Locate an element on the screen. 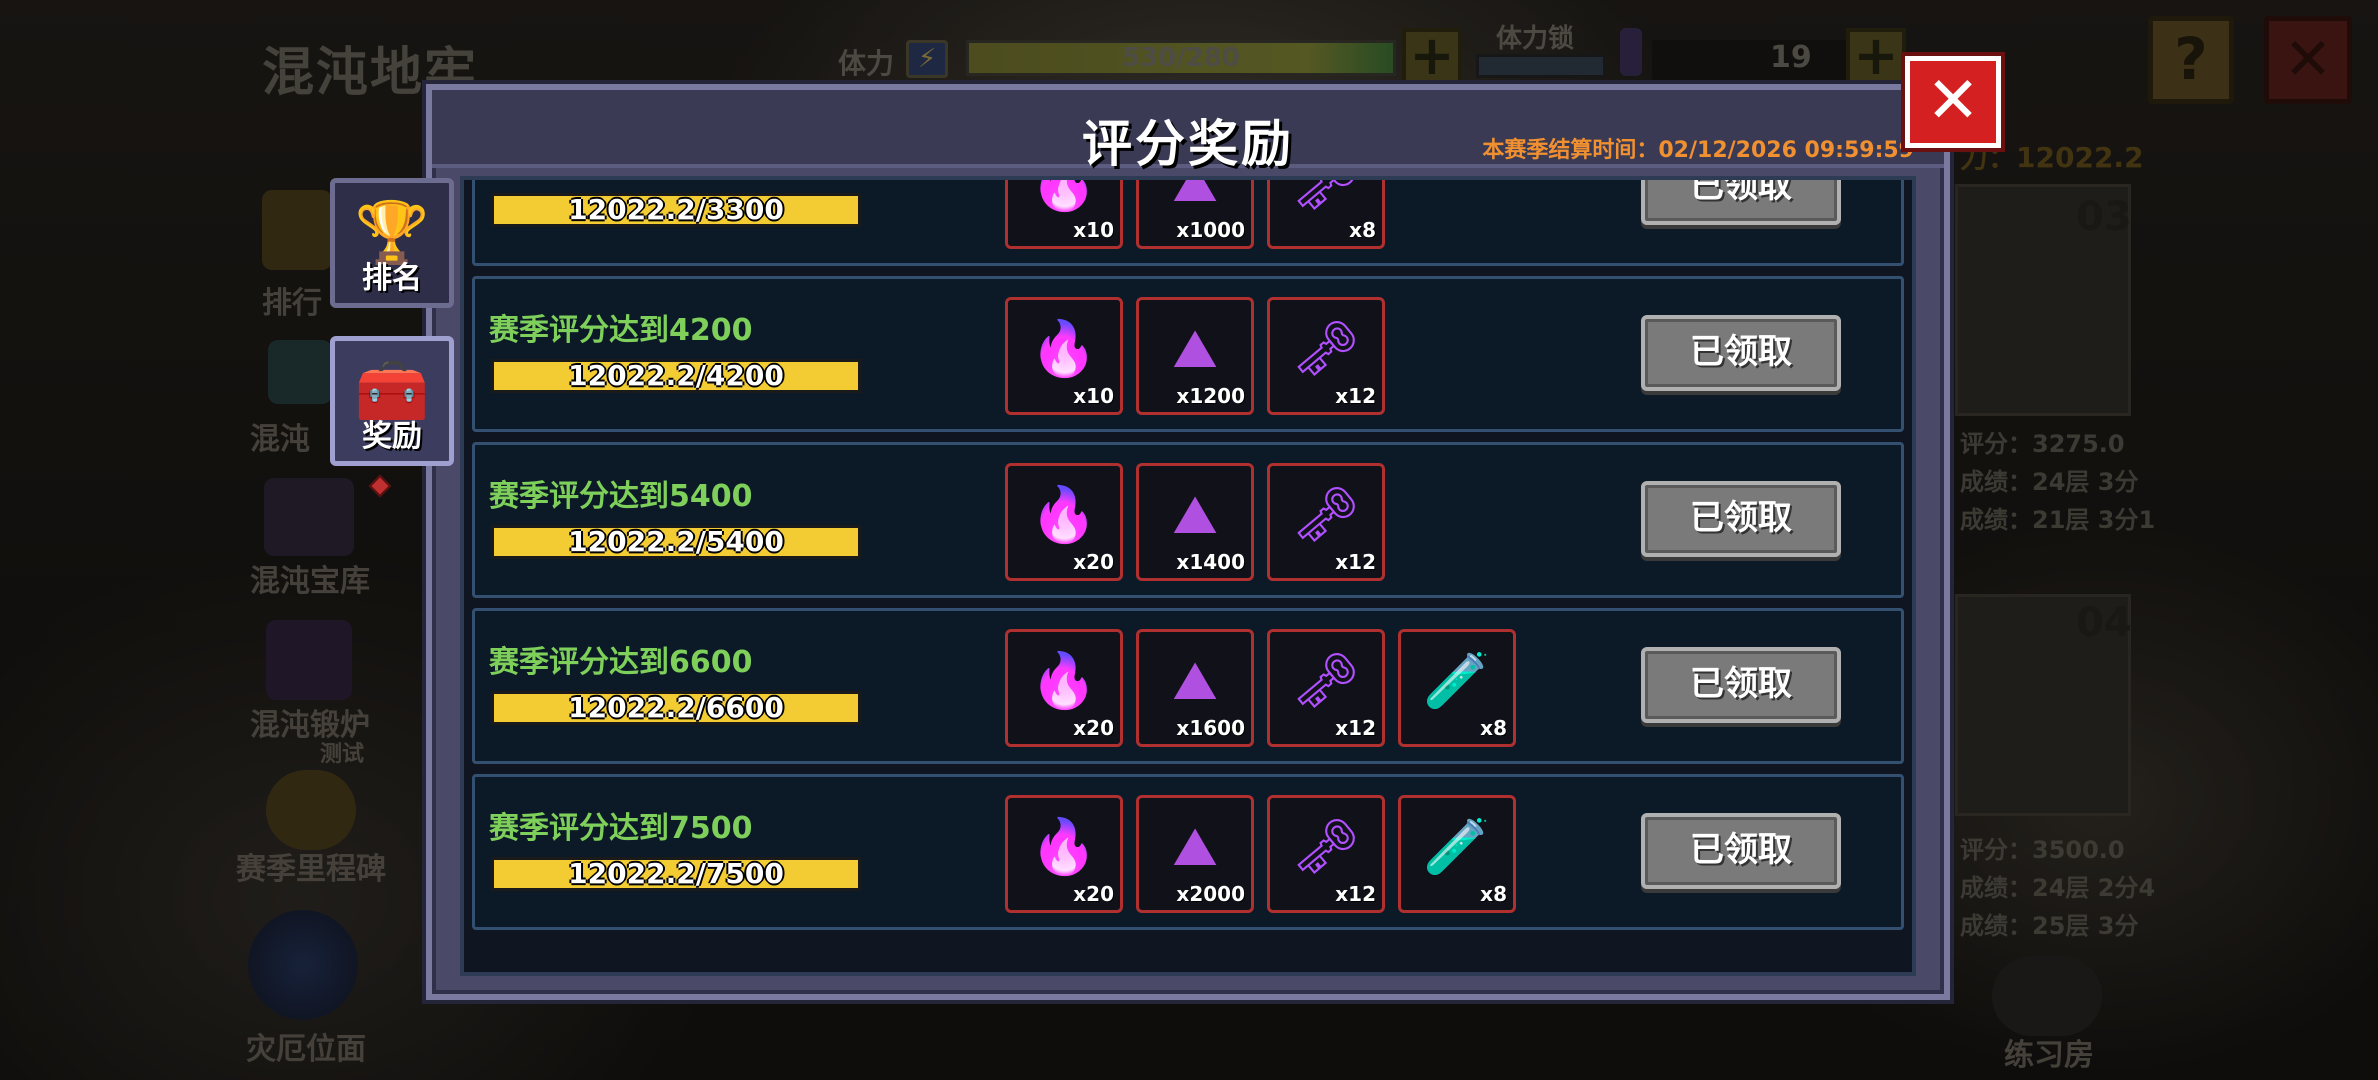 Image resolution: width=2378 pixels, height=1080 pixels. tab-ranking: 🏆 排名 is located at coordinates (392, 243).